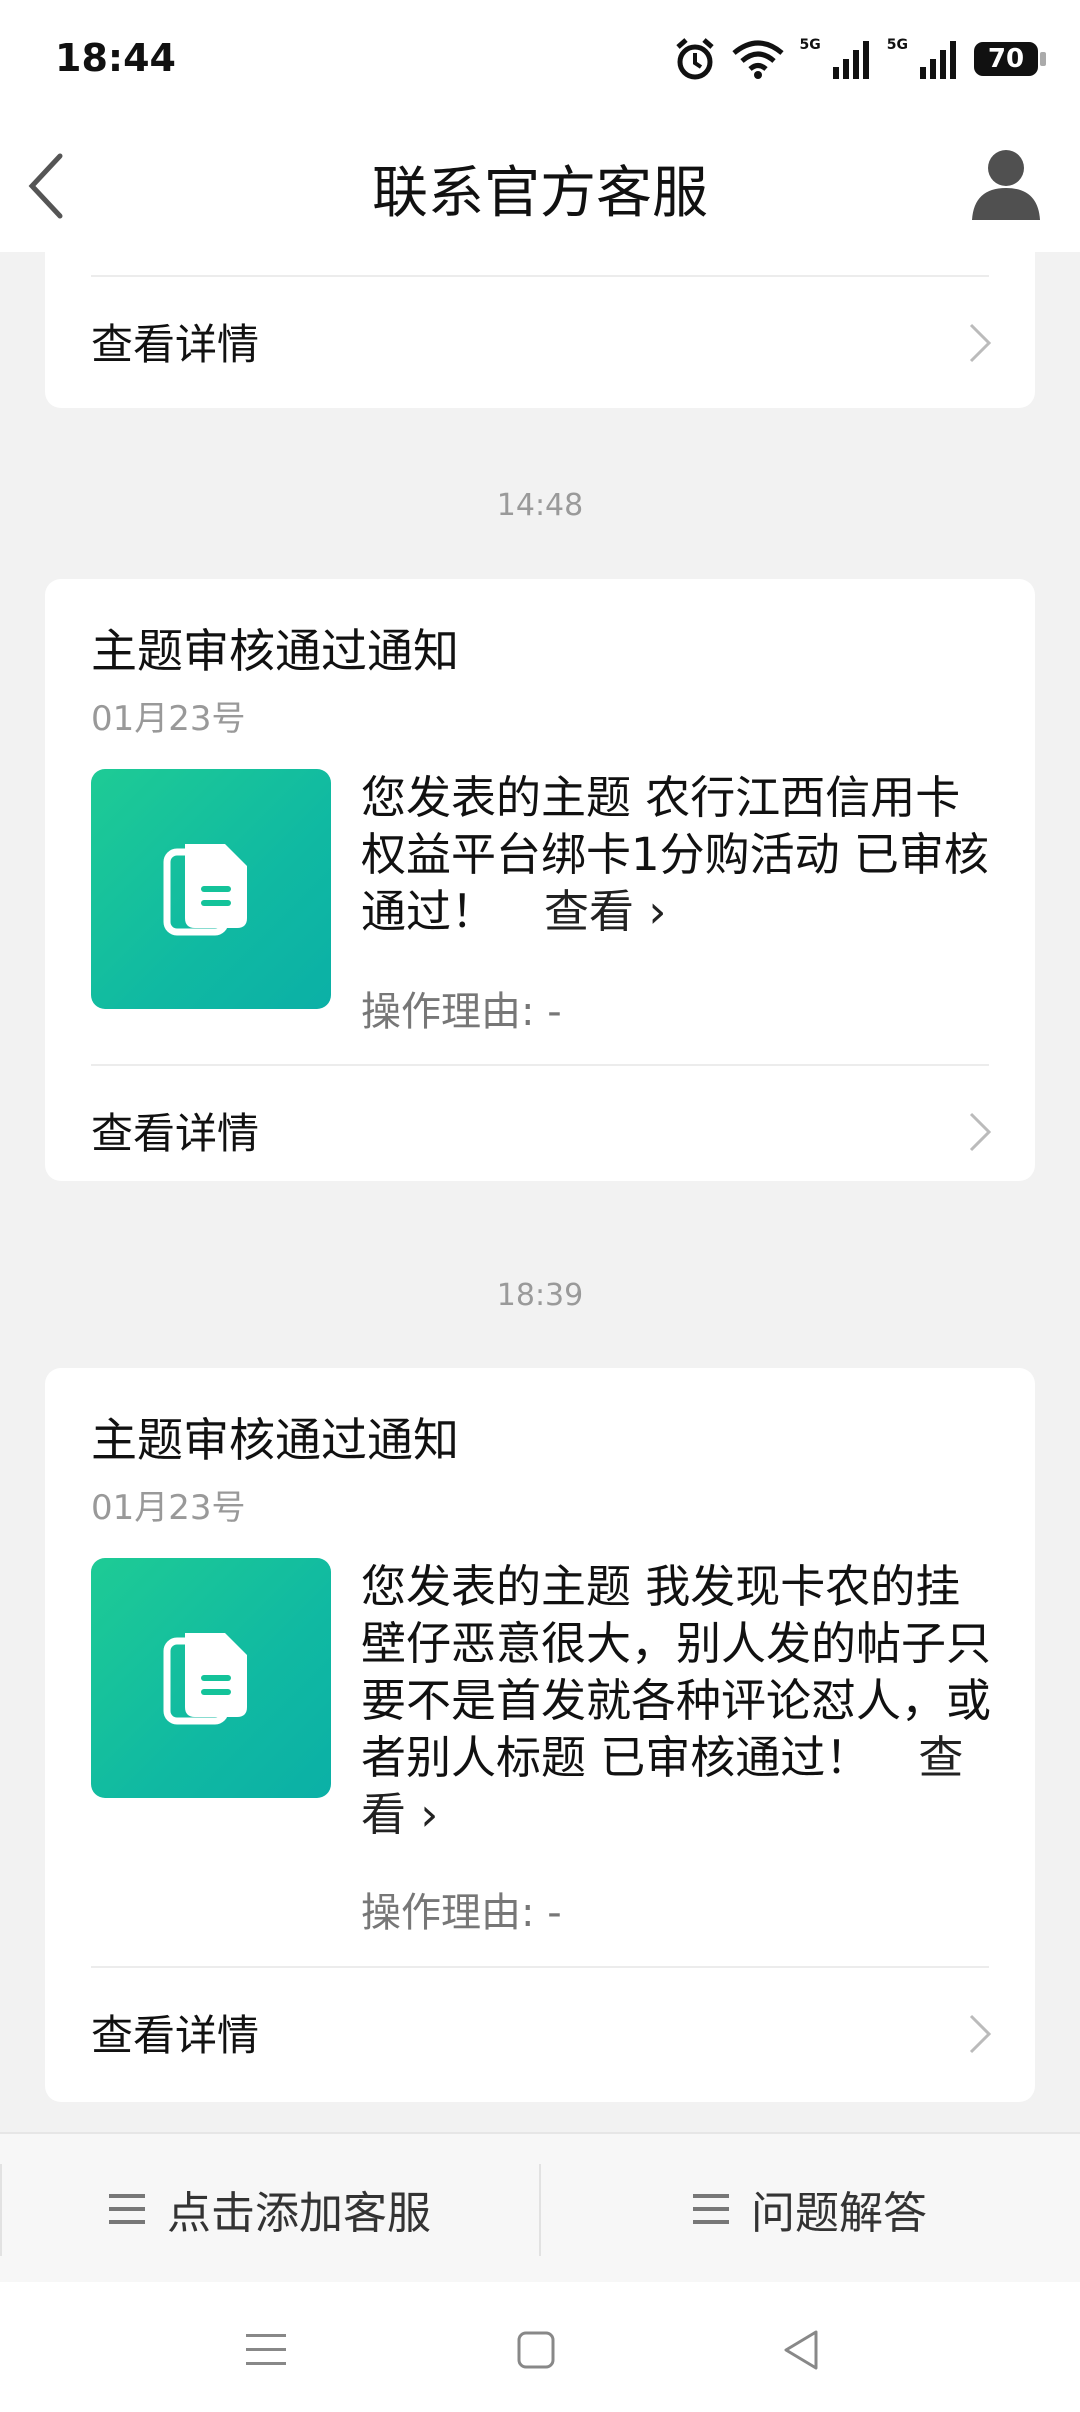 The image size is (1080, 2412). I want to click on card-body-text: 您发表的主题 农行江西信用卡权益平台绑卡1分购活动 已审核通过！, so click(675, 854).